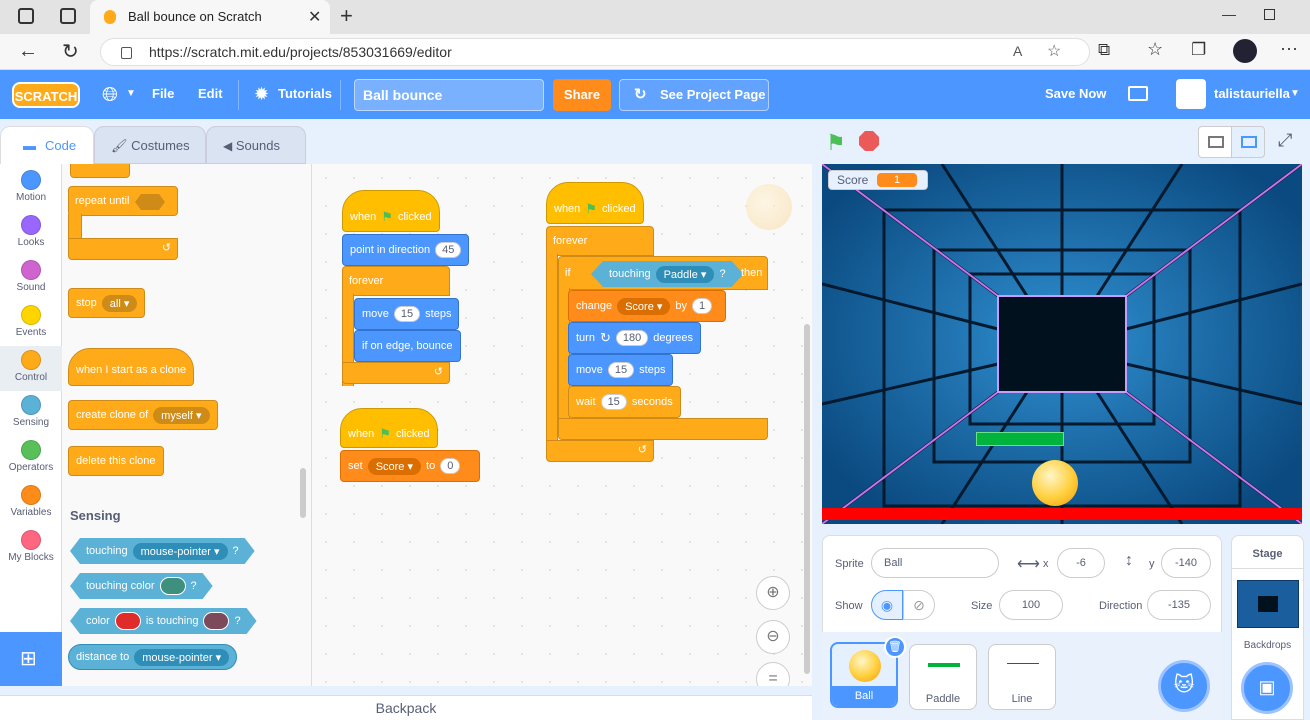 The image size is (1310, 720). I want to click on delete-clone-block: delete this clone, so click(116, 461).